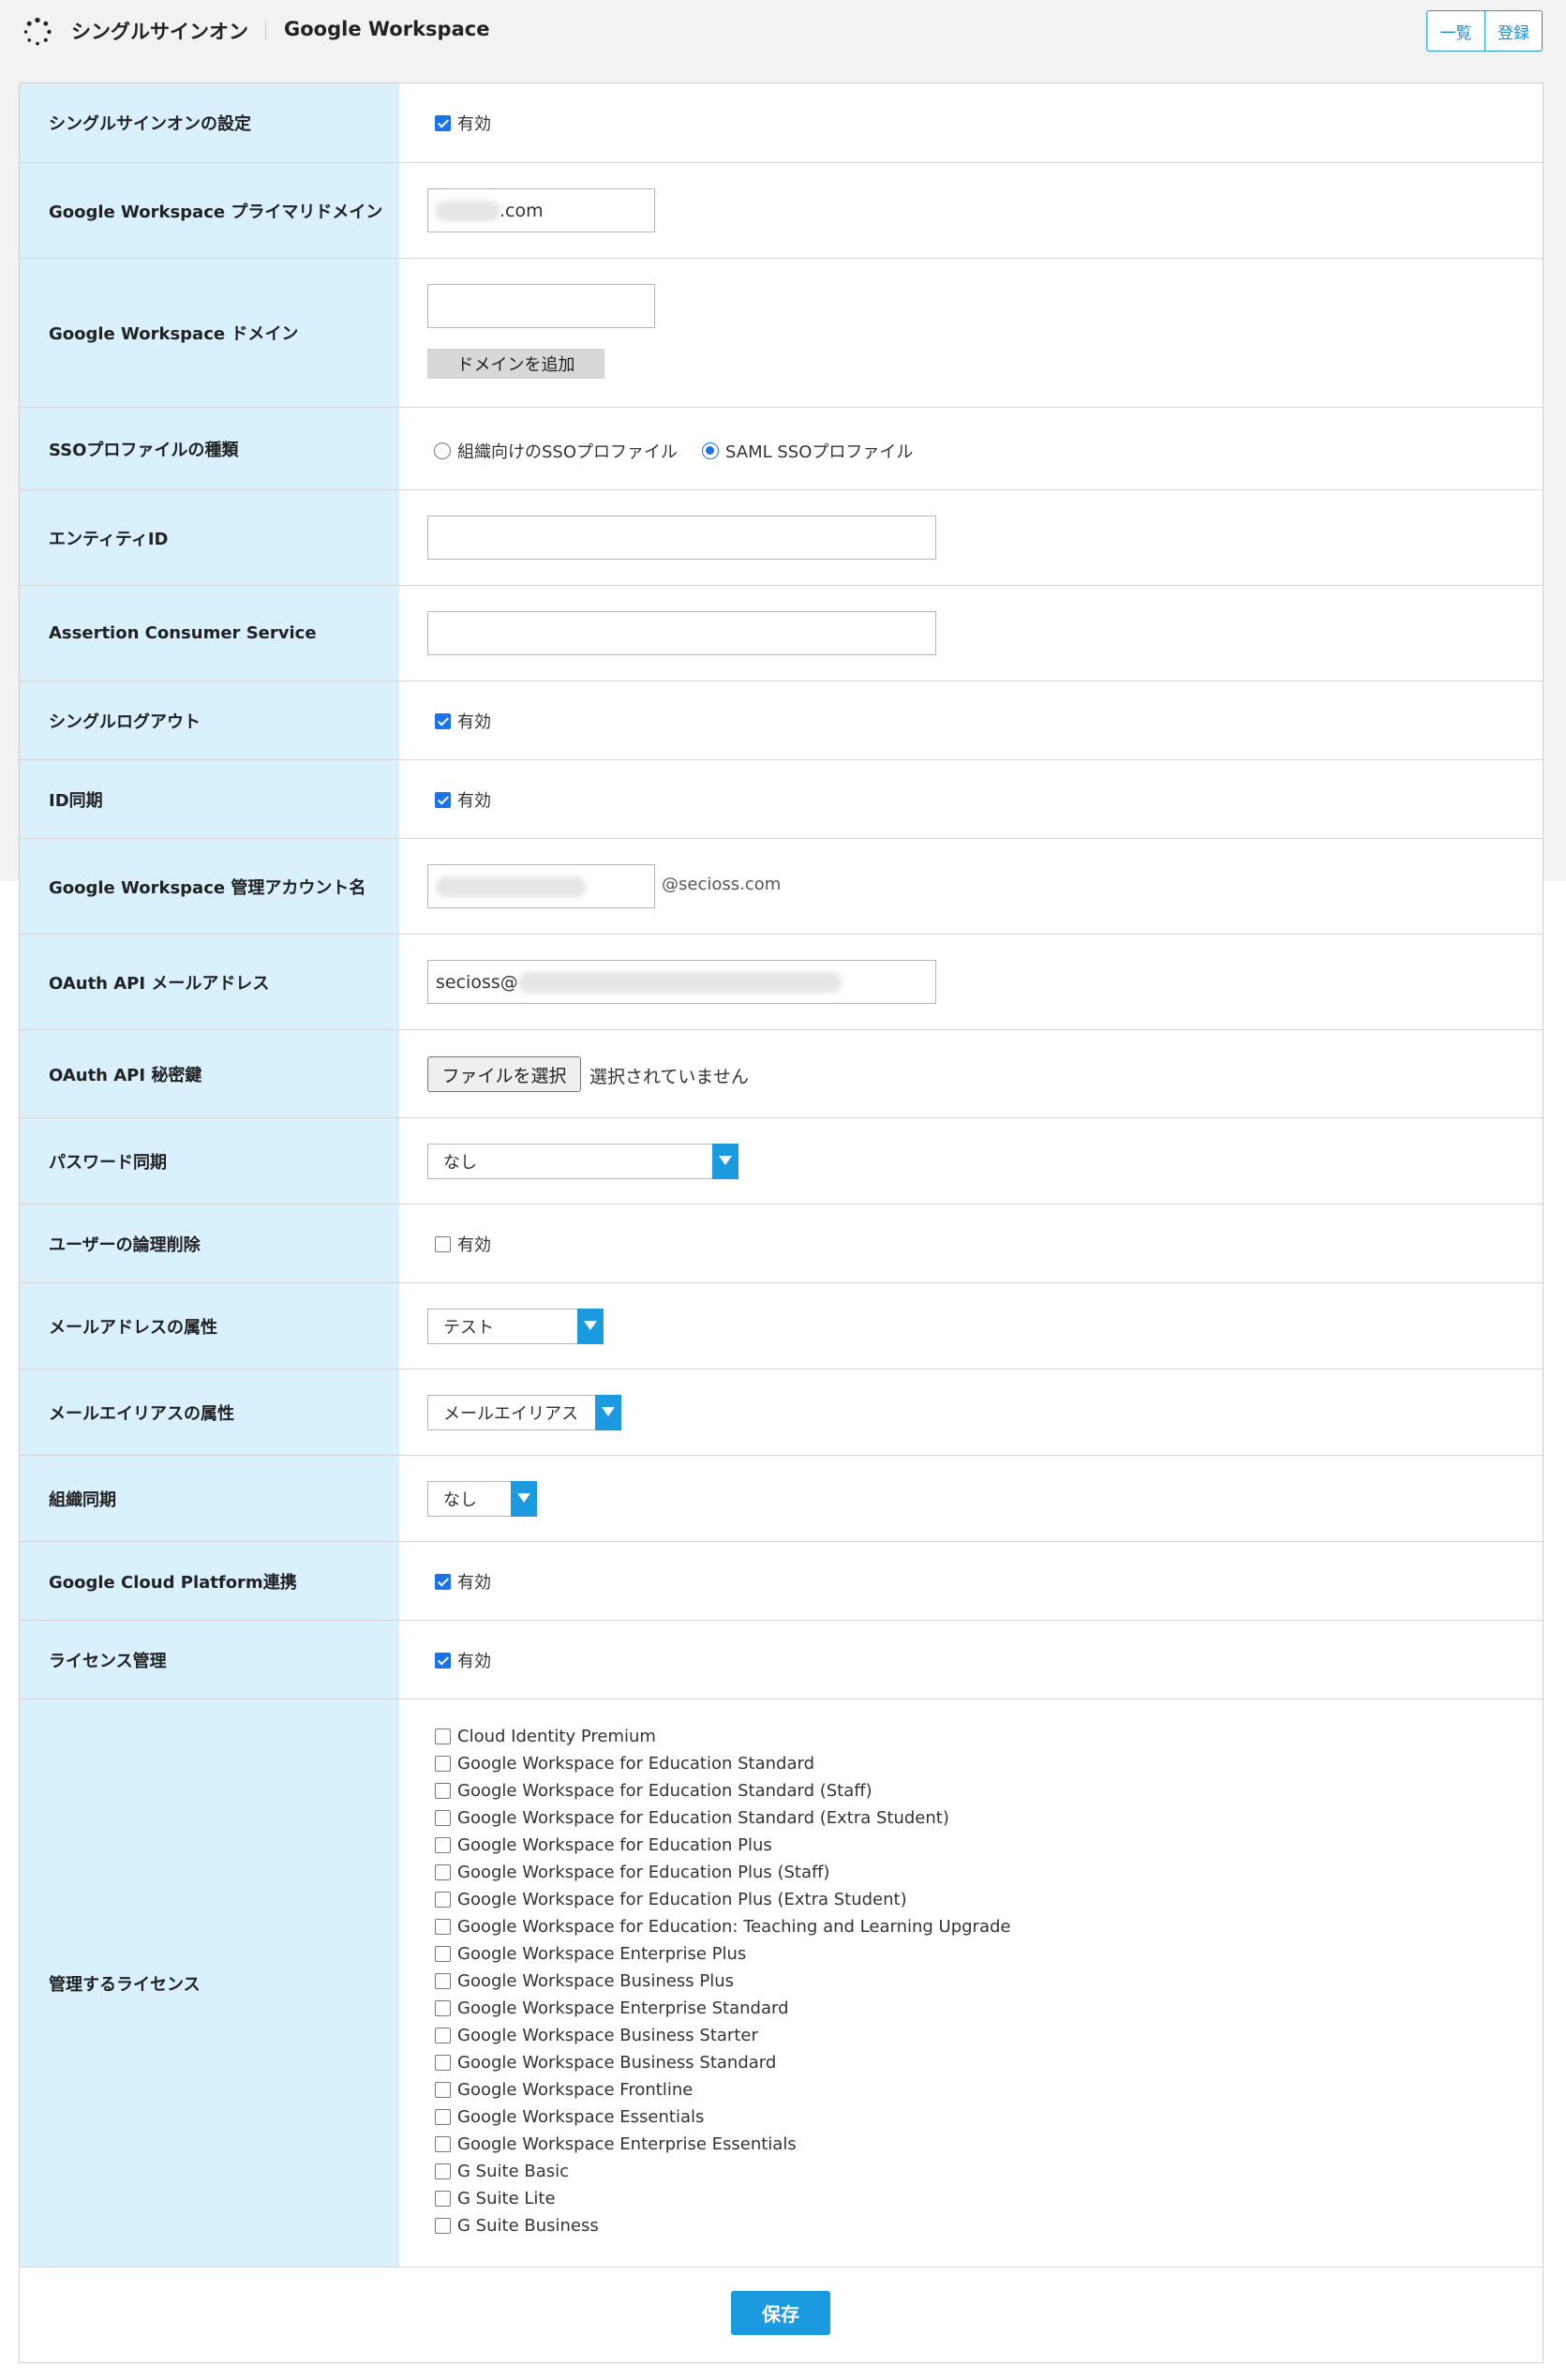 The image size is (1566, 2380). What do you see at coordinates (522, 210) in the screenshot?
I see `primary-domain-suffix: .com` at bounding box center [522, 210].